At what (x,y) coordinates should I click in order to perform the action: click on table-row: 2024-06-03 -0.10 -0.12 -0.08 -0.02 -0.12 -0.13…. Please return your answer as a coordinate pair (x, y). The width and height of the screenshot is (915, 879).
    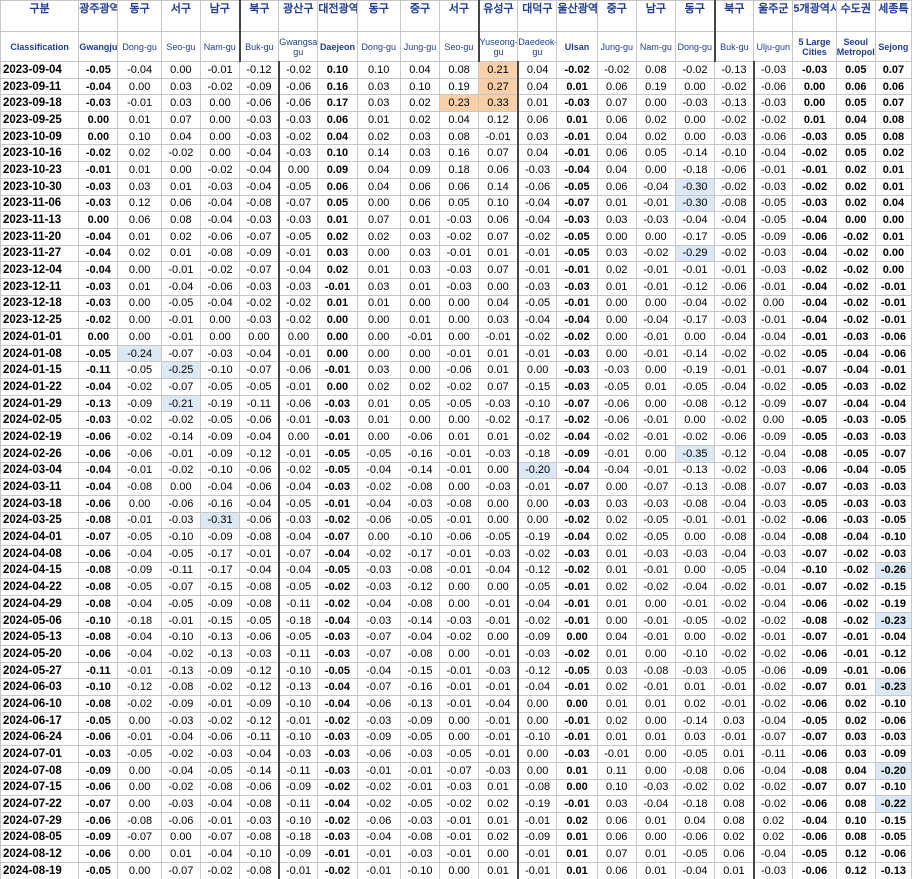
    Looking at the image, I should click on (456, 687).